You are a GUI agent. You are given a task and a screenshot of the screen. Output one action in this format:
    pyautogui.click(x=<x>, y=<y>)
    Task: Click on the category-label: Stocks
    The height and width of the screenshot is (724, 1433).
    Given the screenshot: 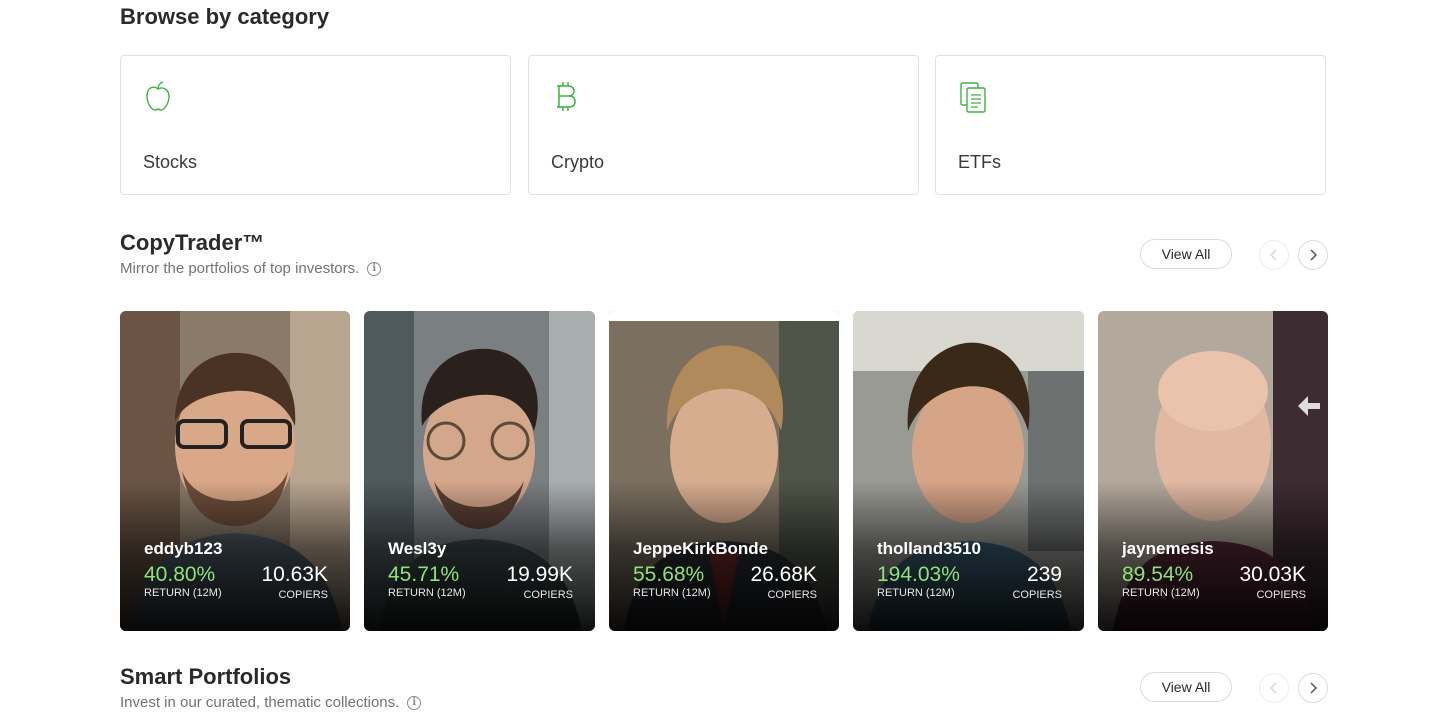 What is the action you would take?
    pyautogui.click(x=170, y=162)
    